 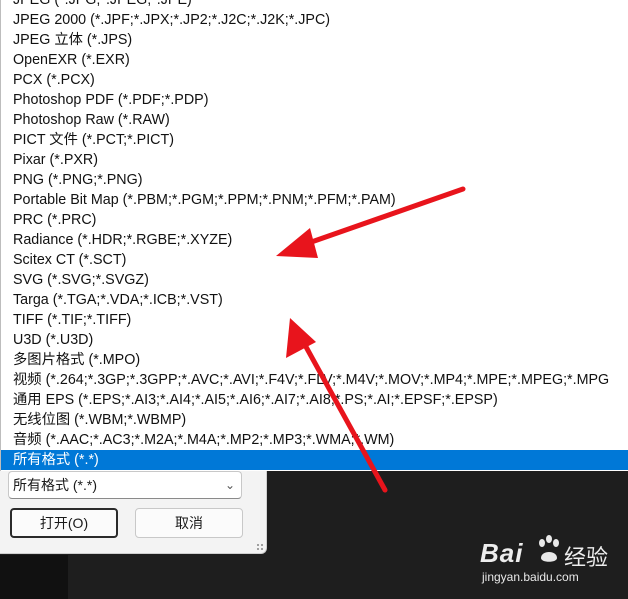 What do you see at coordinates (314, 140) in the screenshot?
I see `dropdown-option: PICT 文件 (*.PCT;*.PICT)` at bounding box center [314, 140].